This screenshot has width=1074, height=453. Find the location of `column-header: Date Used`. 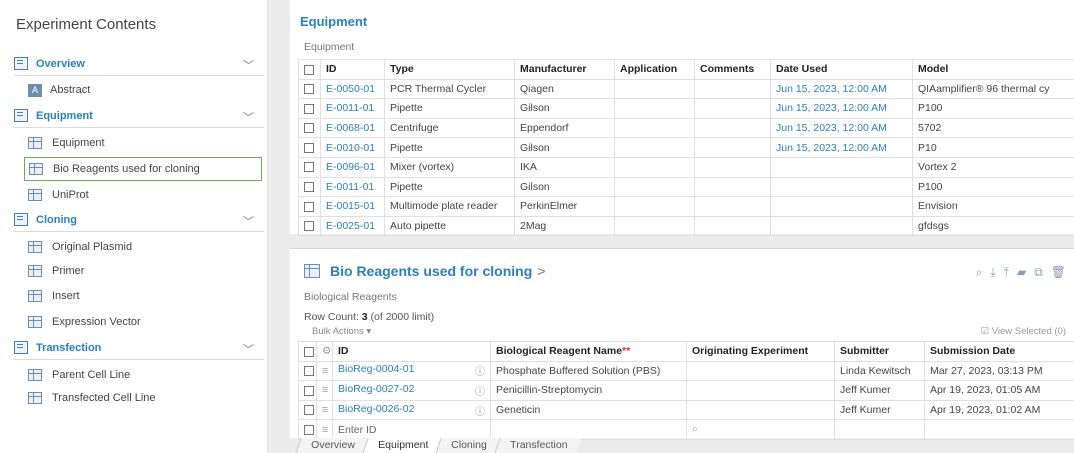

column-header: Date Used is located at coordinates (841, 69).